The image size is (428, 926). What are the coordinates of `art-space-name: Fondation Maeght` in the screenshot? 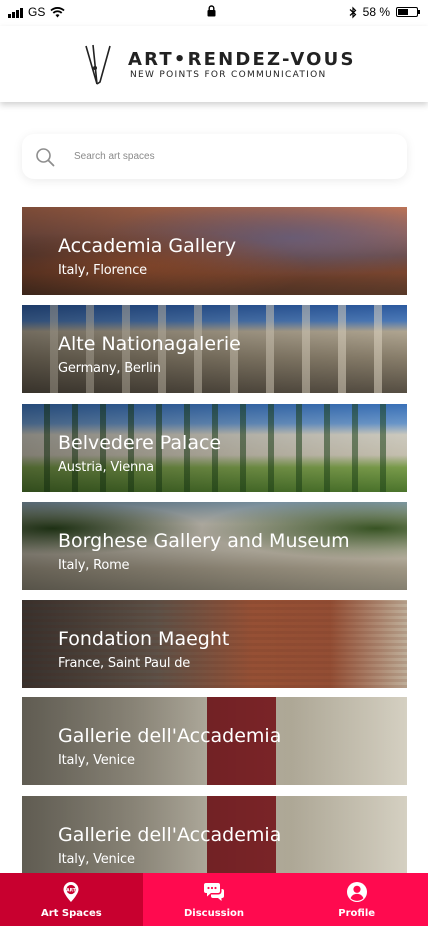 It's located at (144, 639).